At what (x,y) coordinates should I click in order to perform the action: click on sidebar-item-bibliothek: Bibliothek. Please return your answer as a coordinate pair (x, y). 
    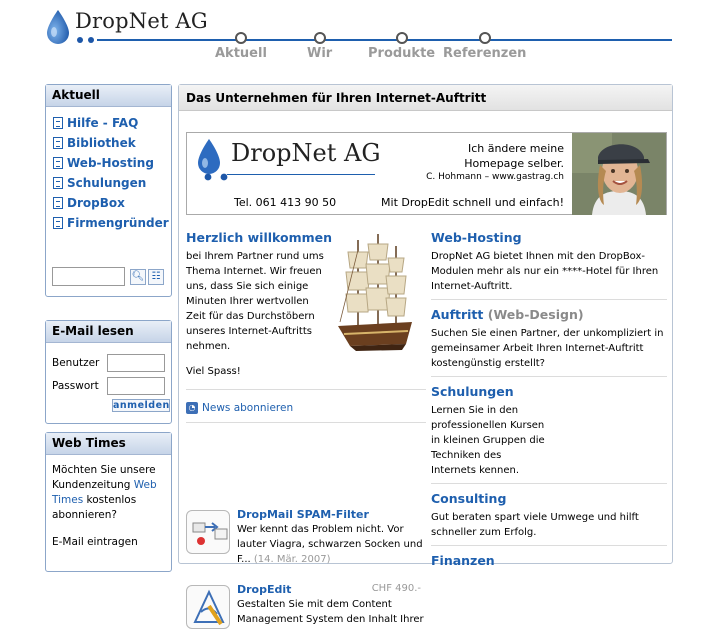
    Looking at the image, I should click on (112, 143).